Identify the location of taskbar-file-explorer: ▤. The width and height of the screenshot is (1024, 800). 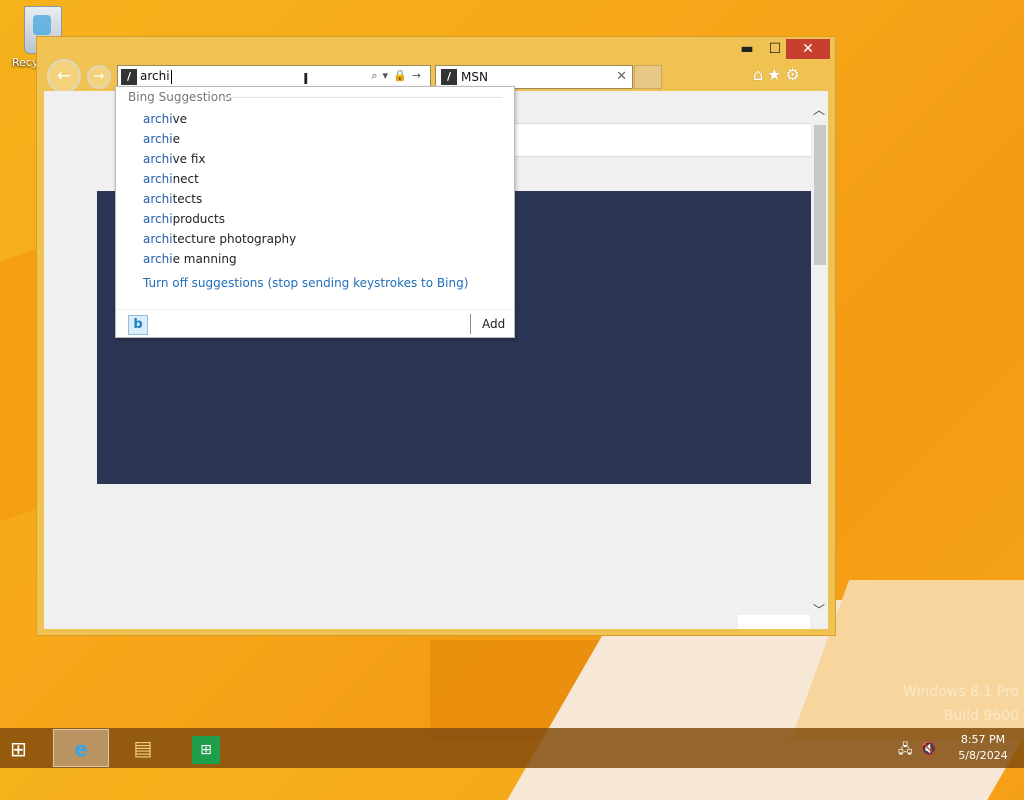
(143, 748).